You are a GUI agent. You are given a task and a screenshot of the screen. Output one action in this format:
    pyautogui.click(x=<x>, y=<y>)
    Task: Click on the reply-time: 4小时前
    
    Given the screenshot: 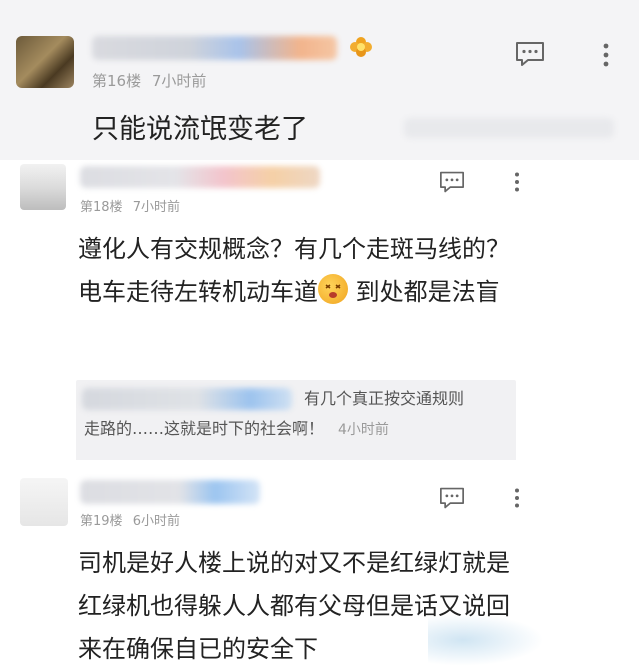 What is the action you would take?
    pyautogui.click(x=363, y=430)
    